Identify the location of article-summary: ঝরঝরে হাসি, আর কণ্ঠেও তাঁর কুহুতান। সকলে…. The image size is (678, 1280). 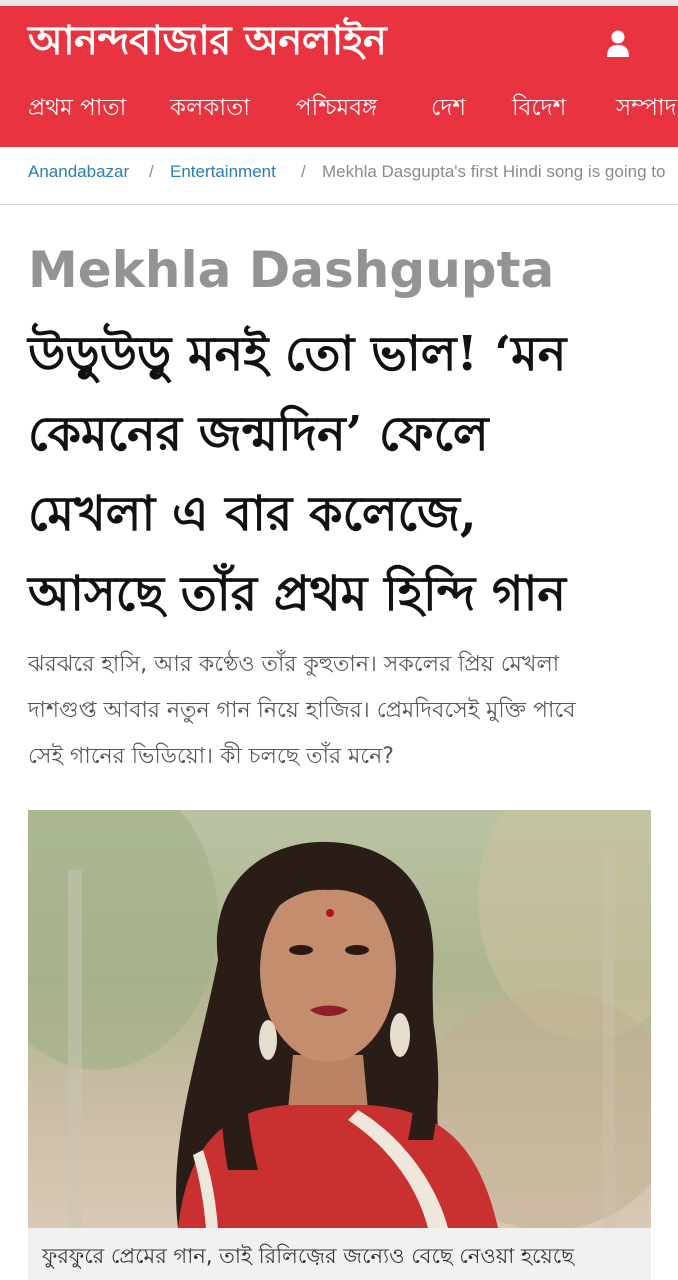
(343, 711).